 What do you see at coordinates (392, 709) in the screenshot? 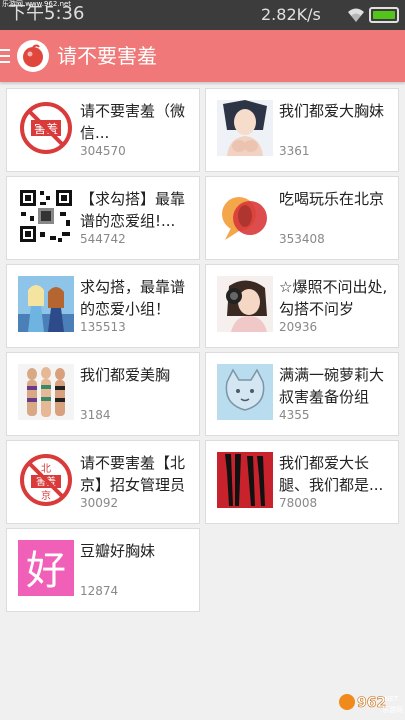
I see `site-brand-sub: 乐游网` at bounding box center [392, 709].